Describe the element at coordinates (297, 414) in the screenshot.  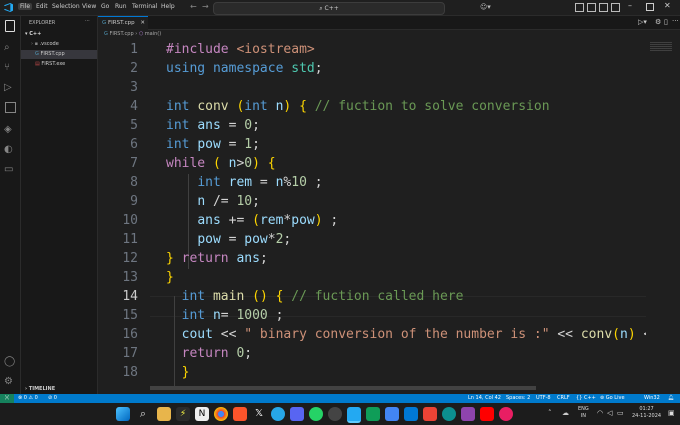
I see `discord-icon` at that location.